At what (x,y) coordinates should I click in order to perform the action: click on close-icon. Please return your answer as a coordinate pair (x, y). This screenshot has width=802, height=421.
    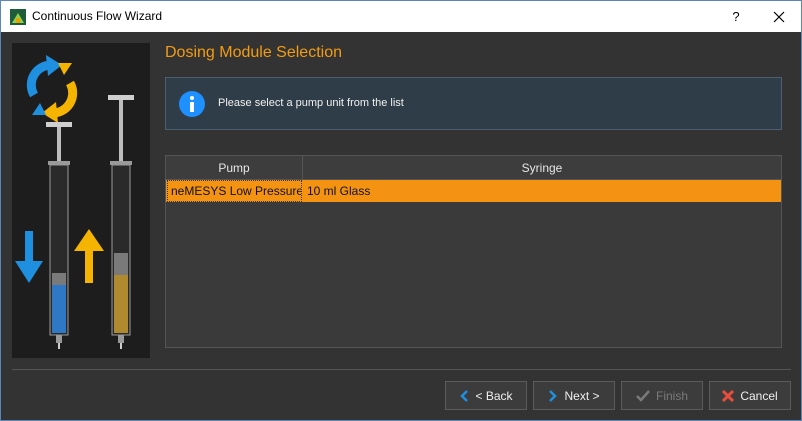
    Looking at the image, I should click on (779, 16).